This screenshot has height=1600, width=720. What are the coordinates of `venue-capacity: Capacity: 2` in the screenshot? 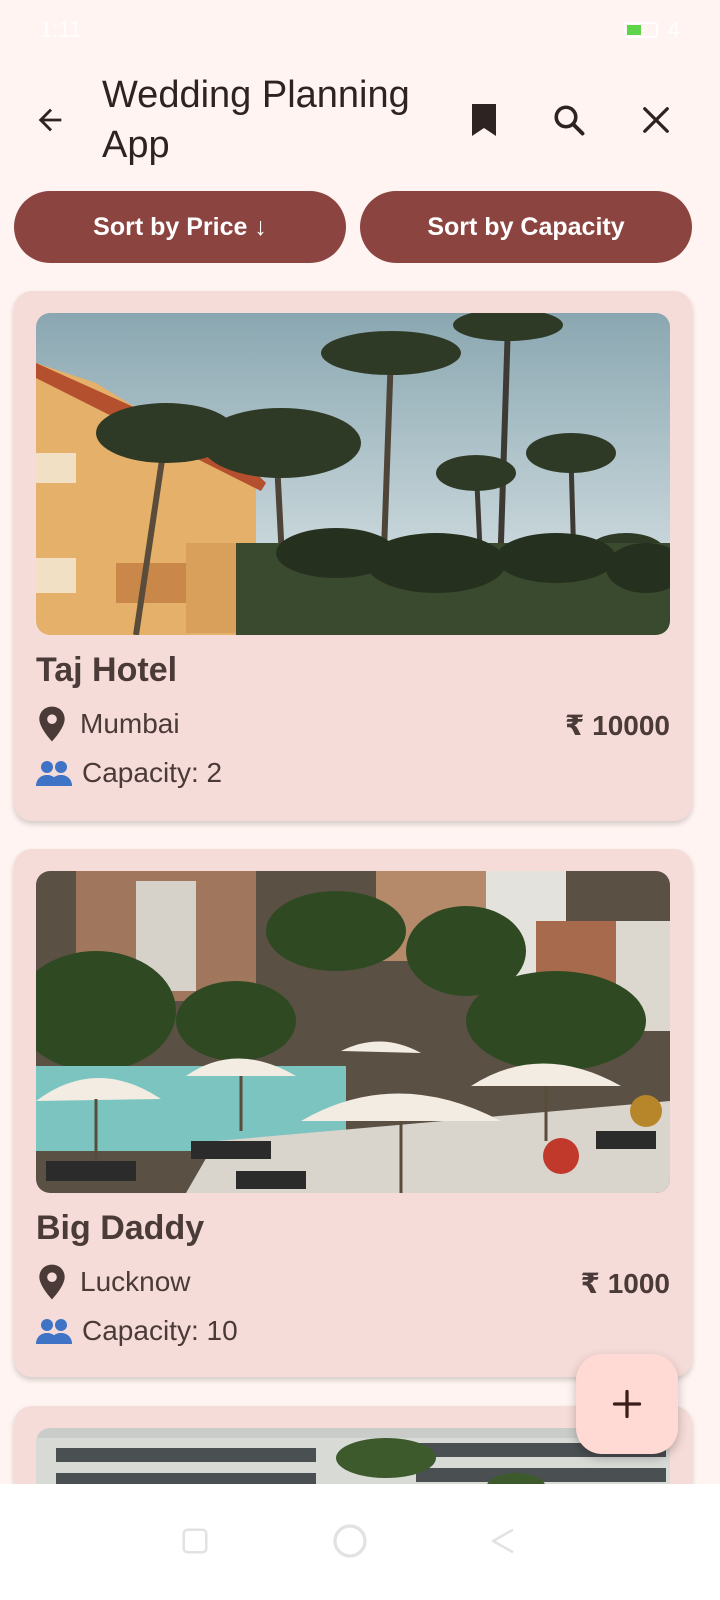 It's located at (129, 773).